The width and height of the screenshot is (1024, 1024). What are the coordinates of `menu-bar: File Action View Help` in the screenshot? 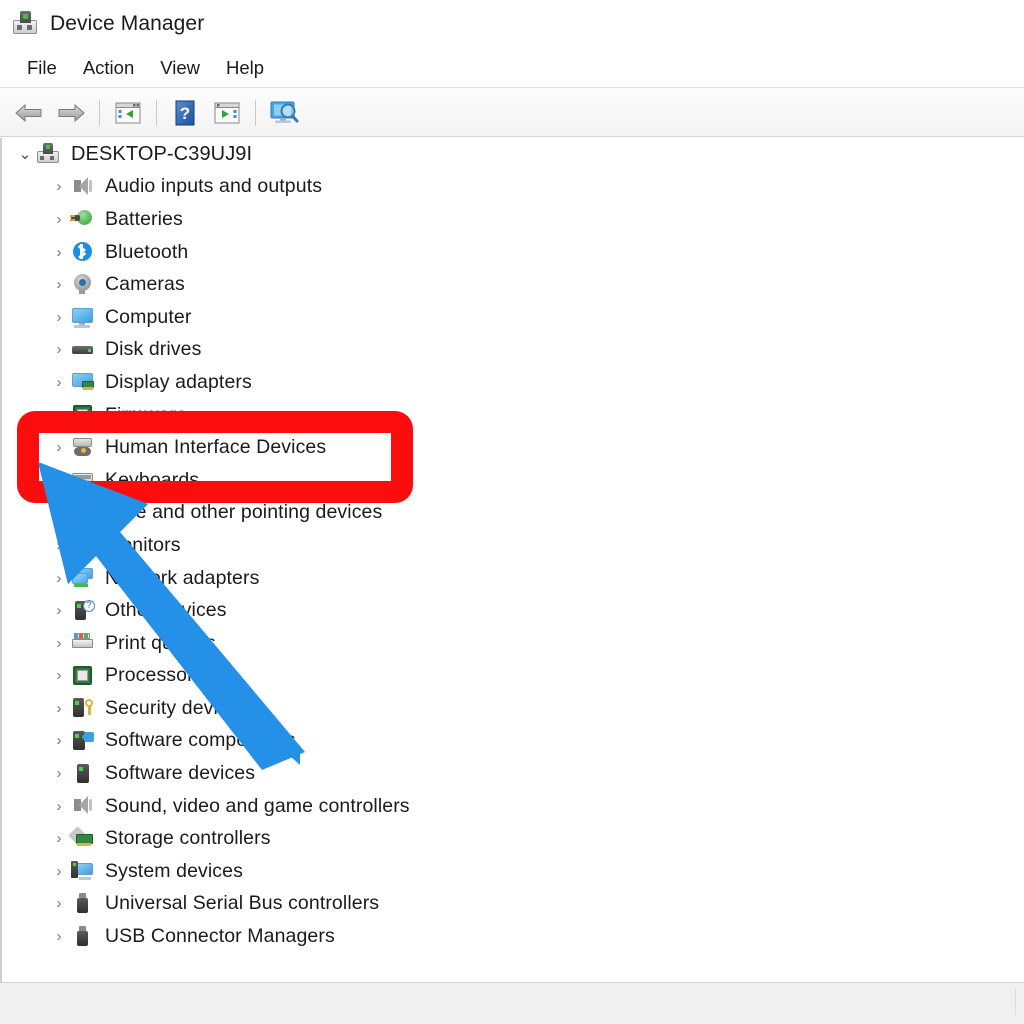 It's located at (512, 68).